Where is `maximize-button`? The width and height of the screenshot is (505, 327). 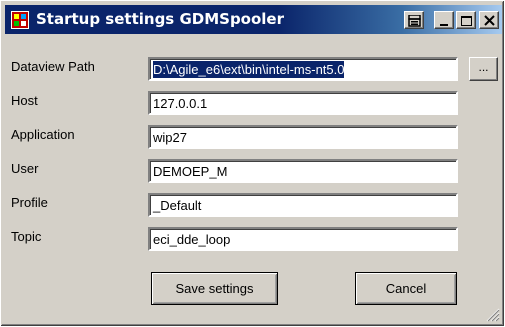
maximize-button is located at coordinates (466, 20).